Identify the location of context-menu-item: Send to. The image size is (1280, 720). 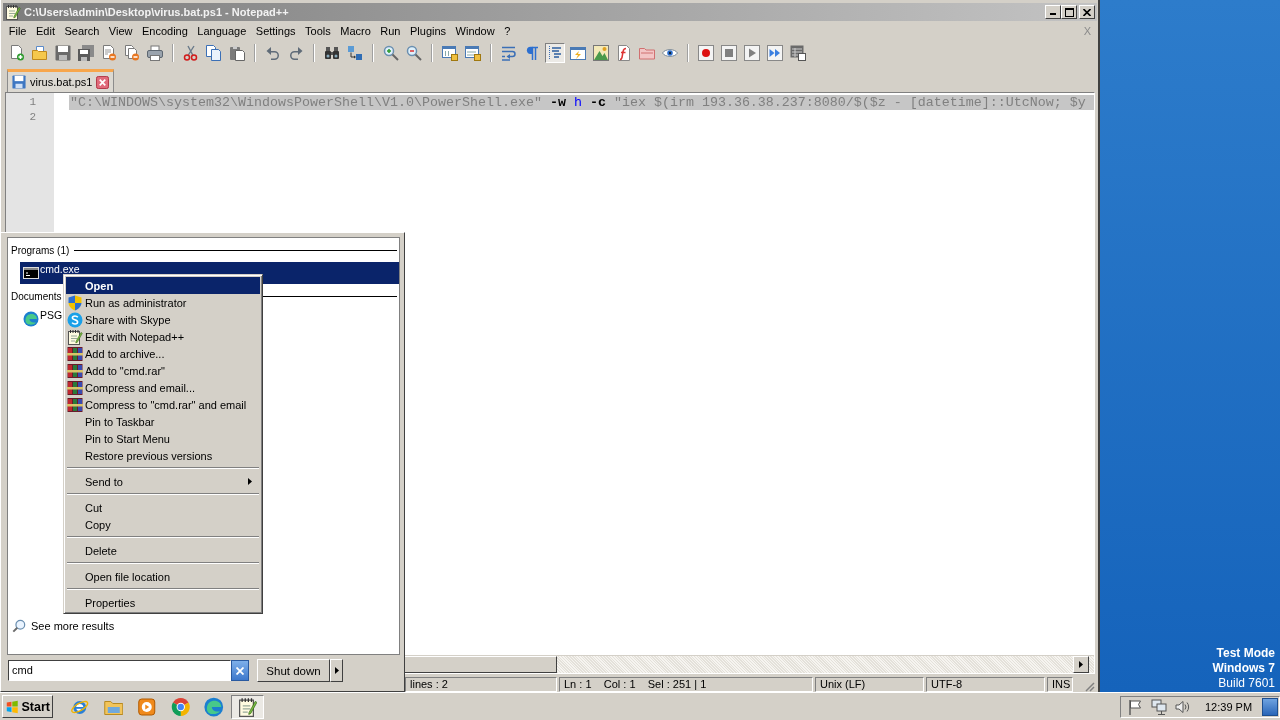
(163, 481).